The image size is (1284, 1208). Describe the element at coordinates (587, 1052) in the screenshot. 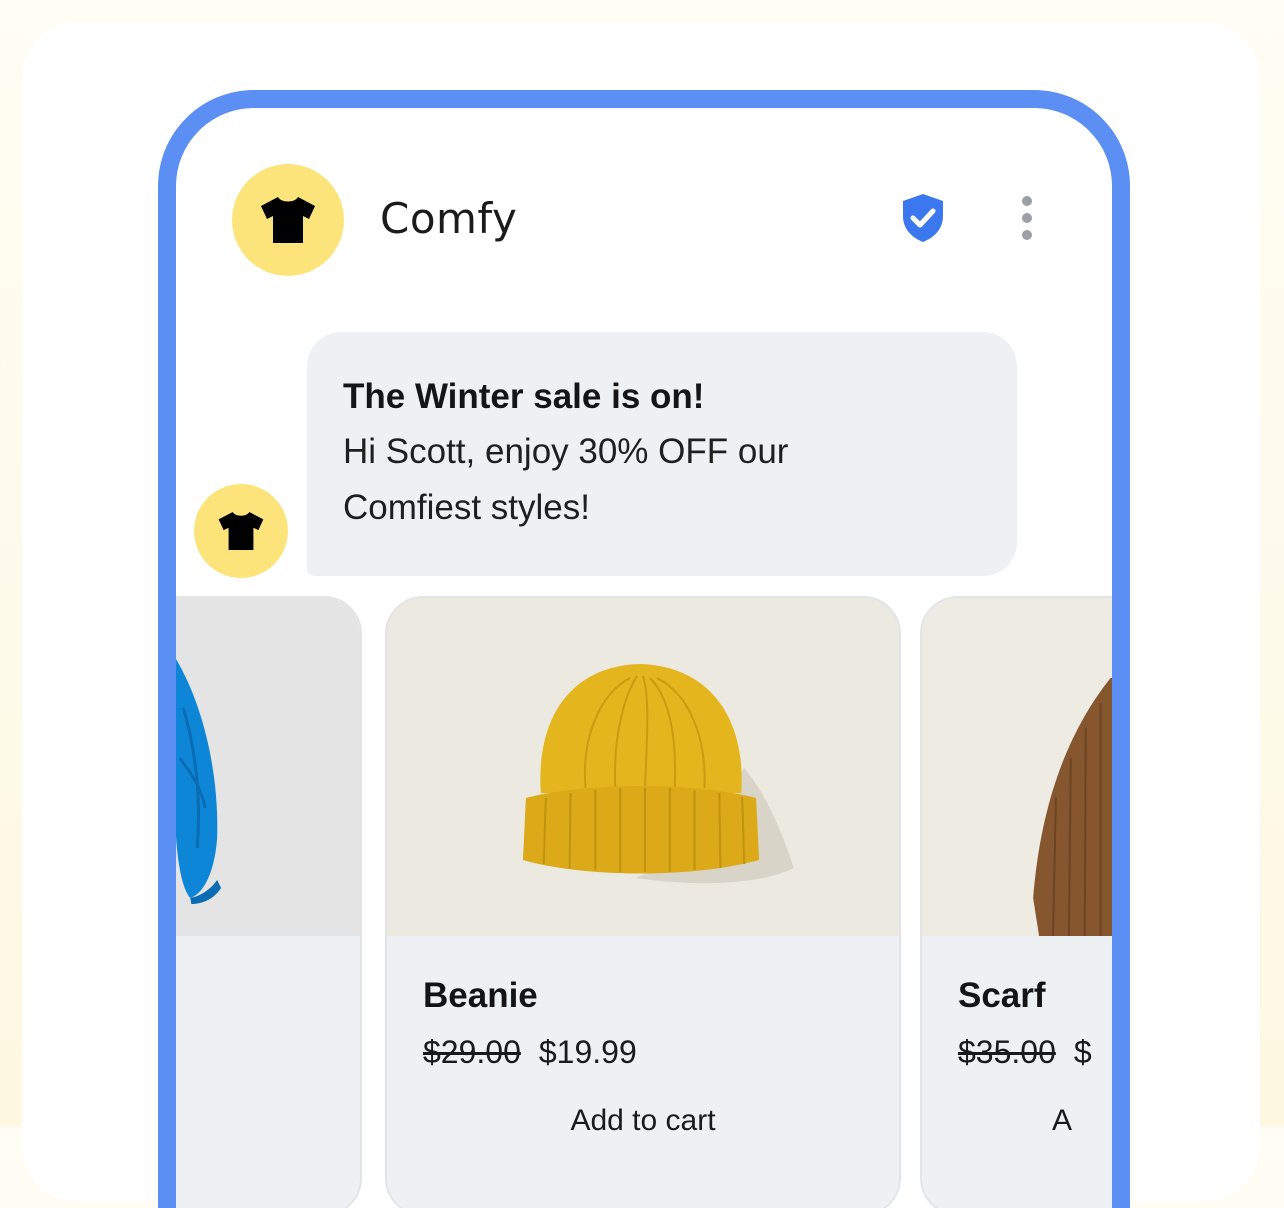

I see `sale-price: $19.99` at that location.